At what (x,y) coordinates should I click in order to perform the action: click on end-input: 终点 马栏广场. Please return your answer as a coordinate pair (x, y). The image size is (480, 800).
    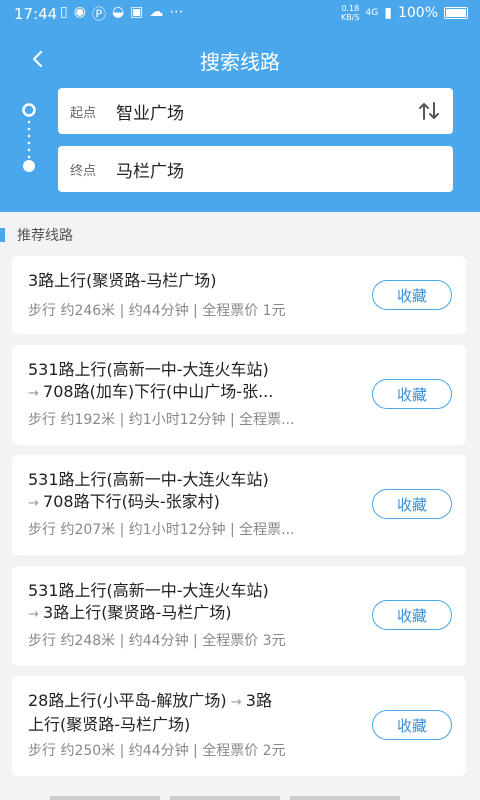
    Looking at the image, I should click on (255, 169).